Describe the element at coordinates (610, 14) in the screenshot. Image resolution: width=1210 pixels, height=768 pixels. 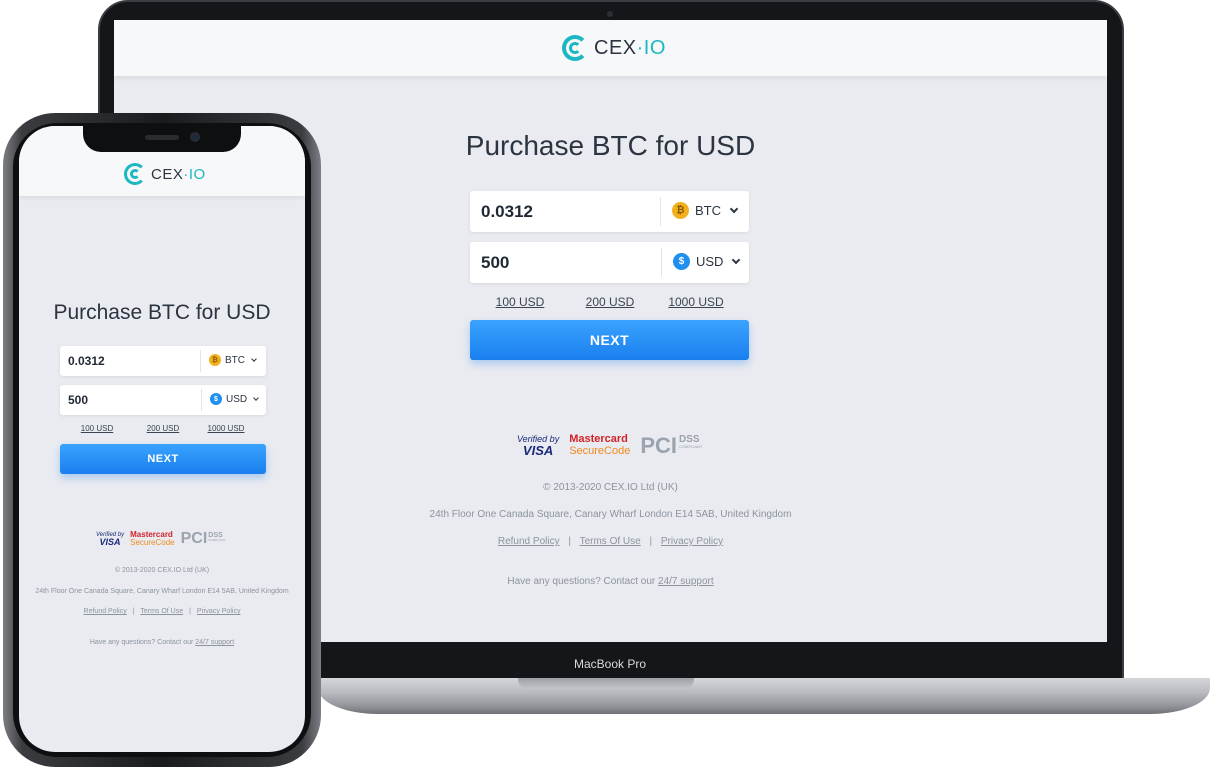
I see `laptop-camera` at that location.